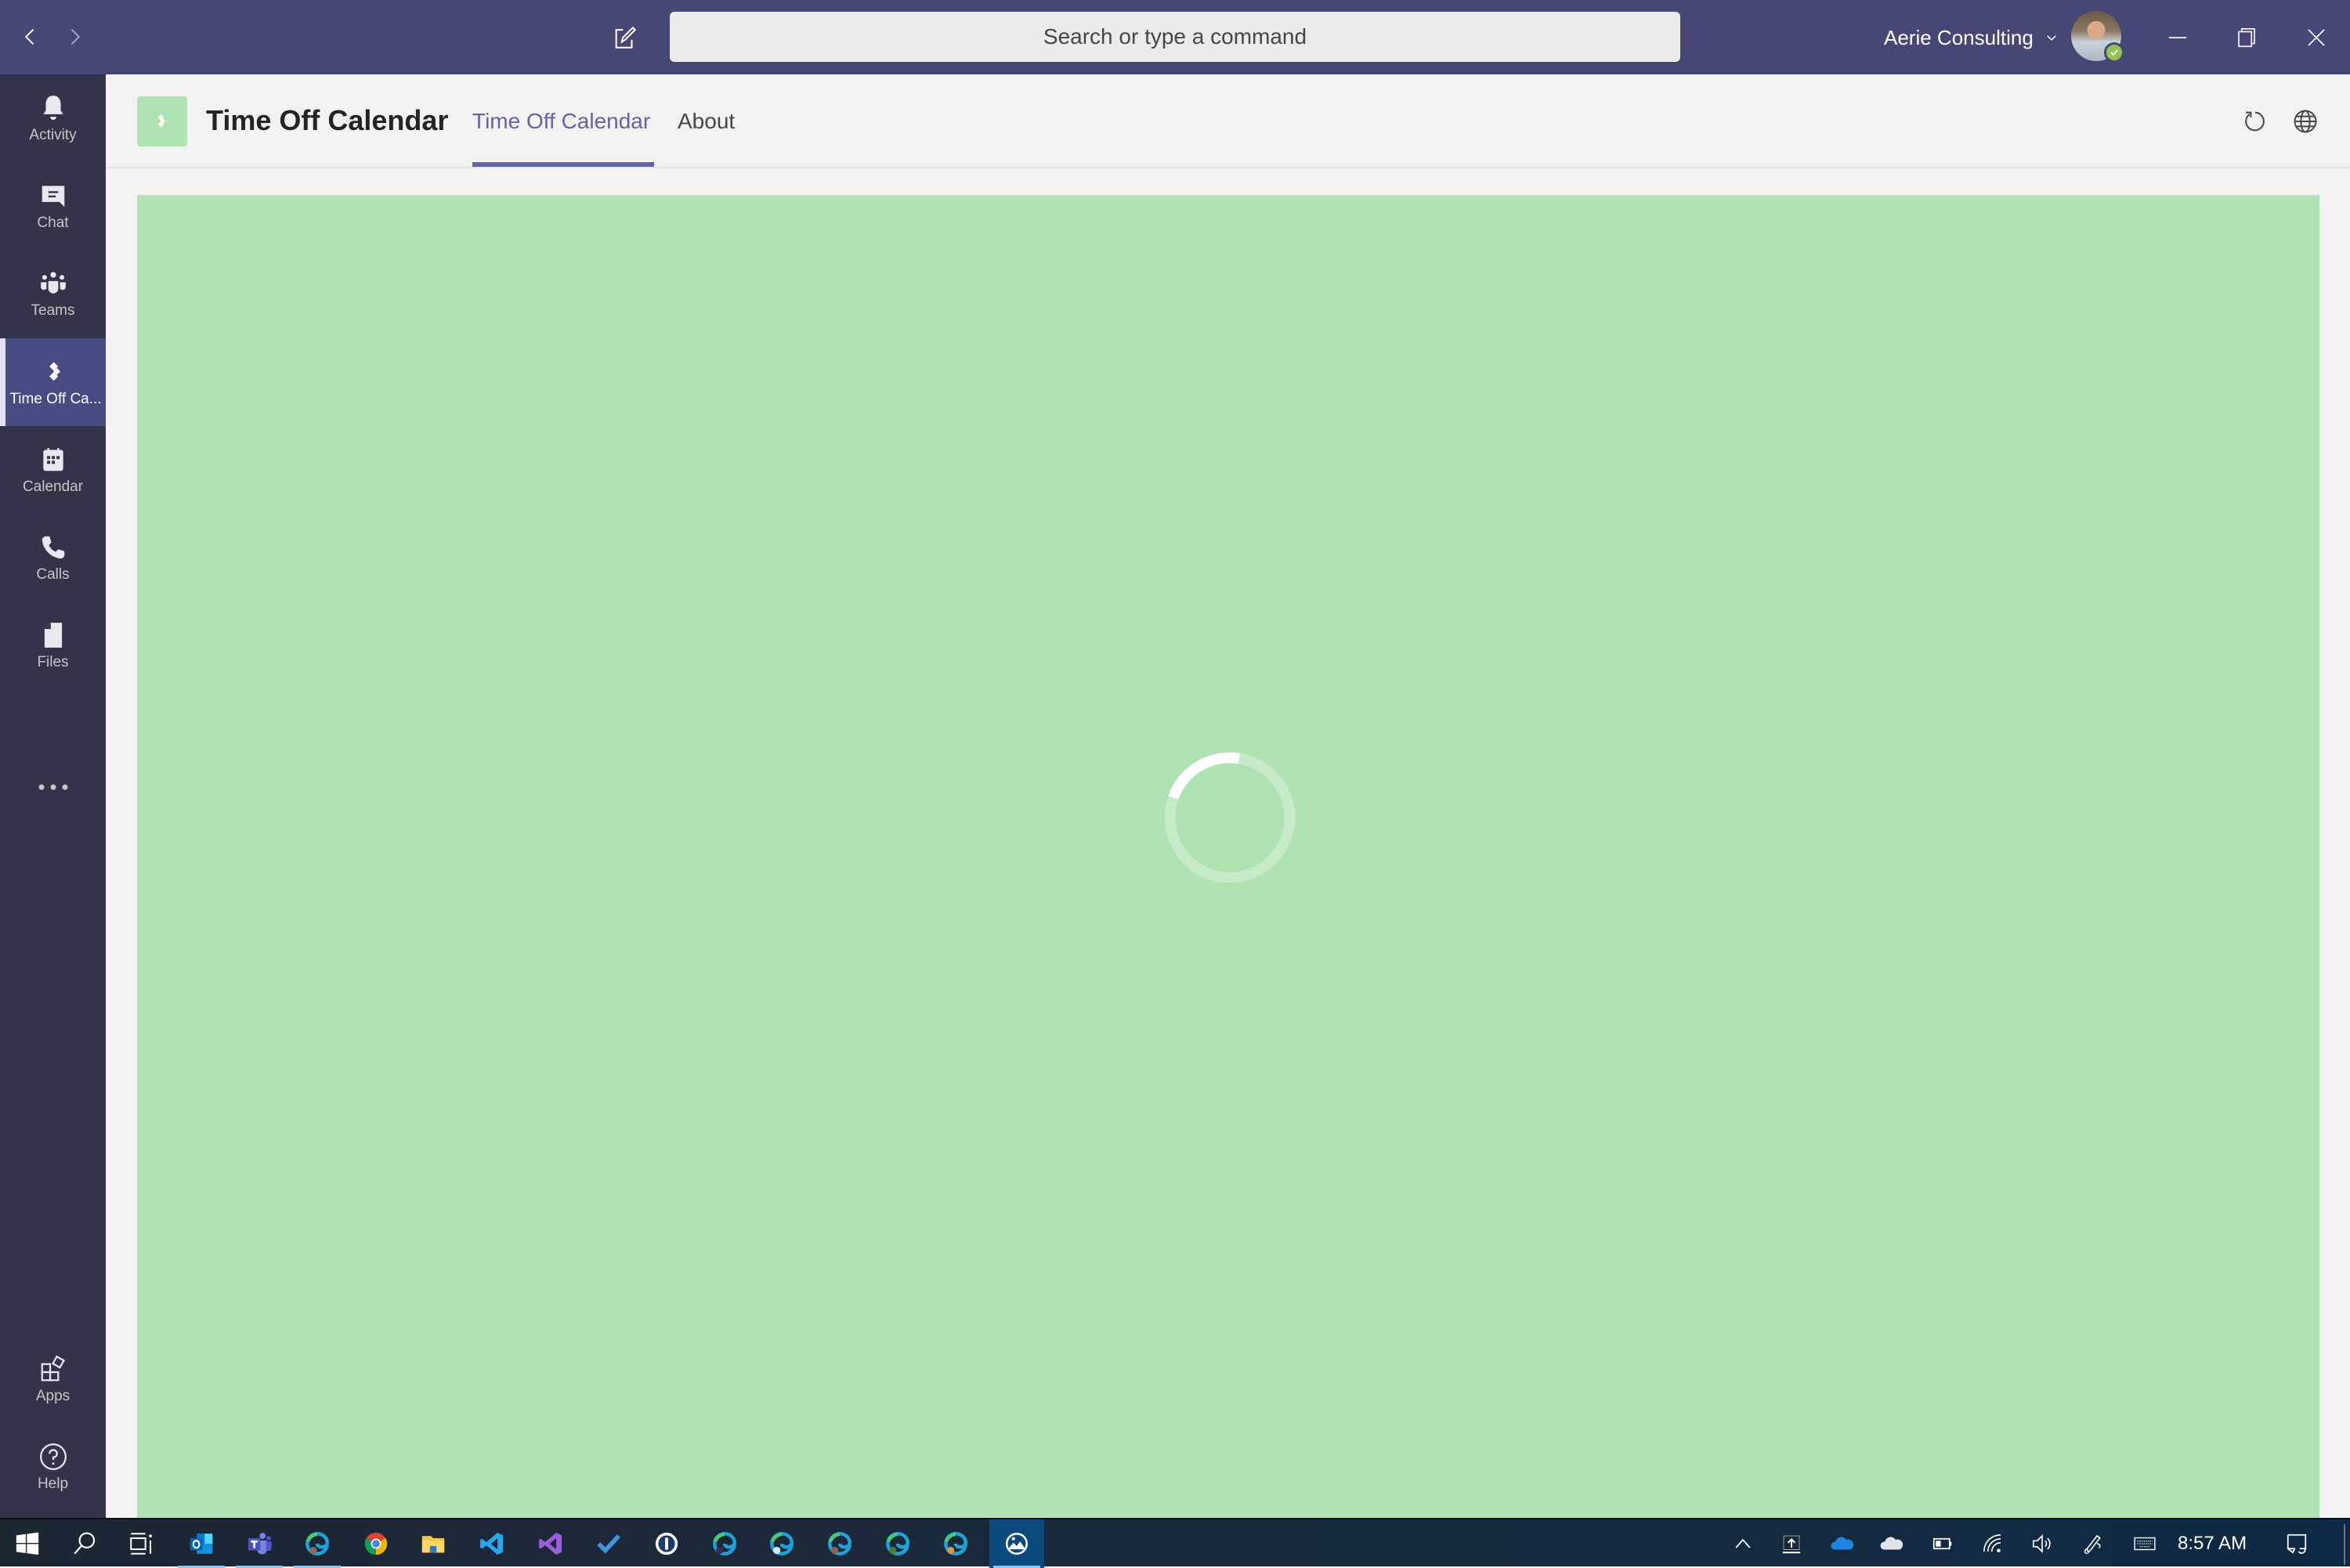  I want to click on user-avatar, so click(2097, 37).